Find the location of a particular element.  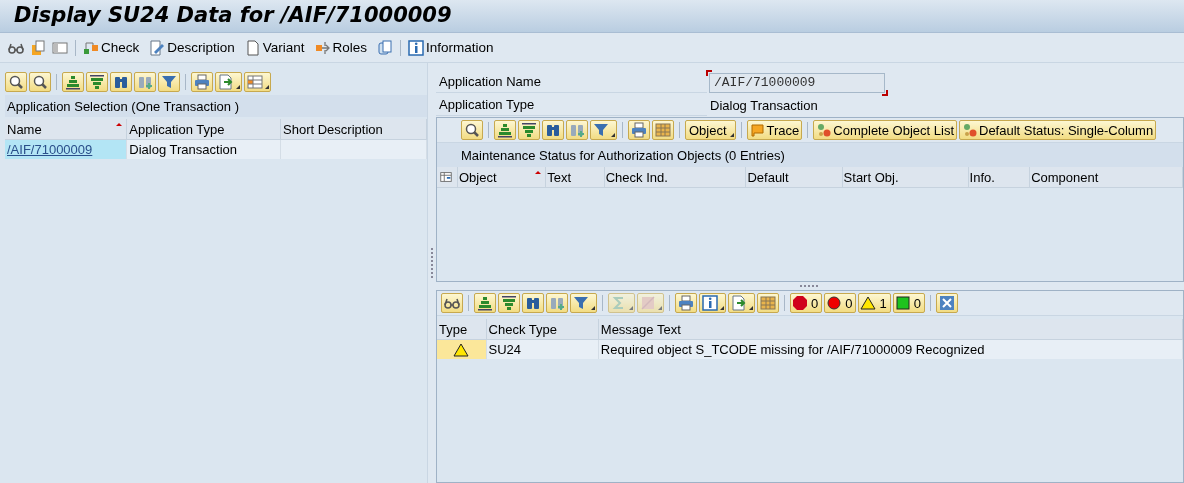

arrow-icon is located at coordinates (322, 47).